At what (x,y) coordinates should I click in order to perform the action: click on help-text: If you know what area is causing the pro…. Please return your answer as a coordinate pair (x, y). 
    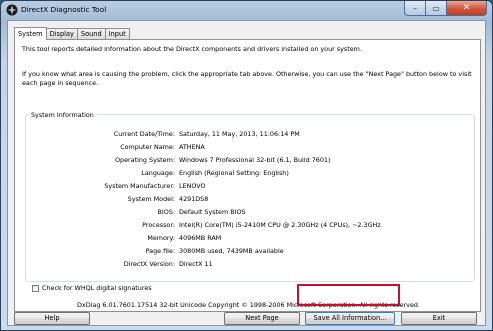
    Looking at the image, I should click on (247, 78).